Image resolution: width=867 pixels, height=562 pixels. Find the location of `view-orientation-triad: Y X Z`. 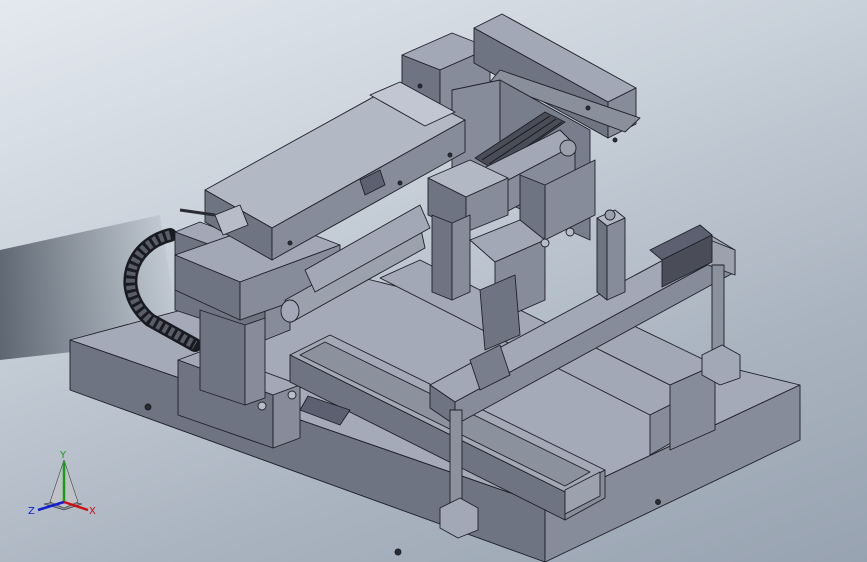

view-orientation-triad: Y X Z is located at coordinates (64, 486).